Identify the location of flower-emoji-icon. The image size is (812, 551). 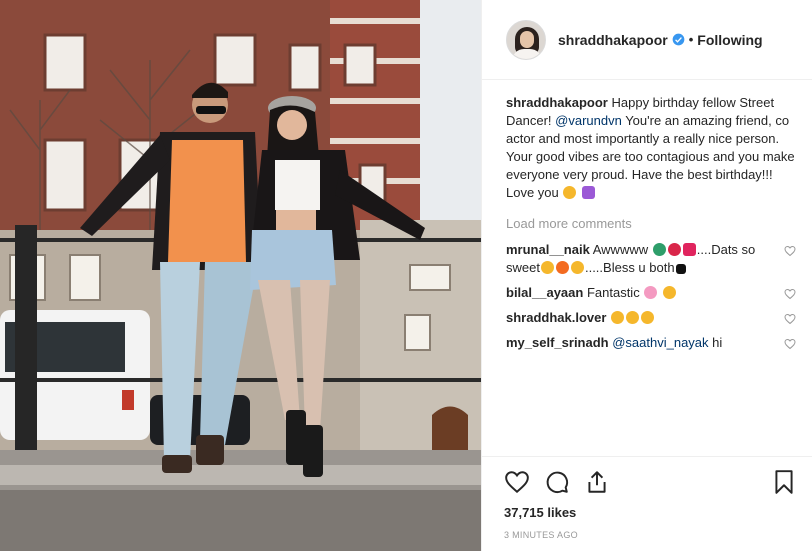
(651, 292).